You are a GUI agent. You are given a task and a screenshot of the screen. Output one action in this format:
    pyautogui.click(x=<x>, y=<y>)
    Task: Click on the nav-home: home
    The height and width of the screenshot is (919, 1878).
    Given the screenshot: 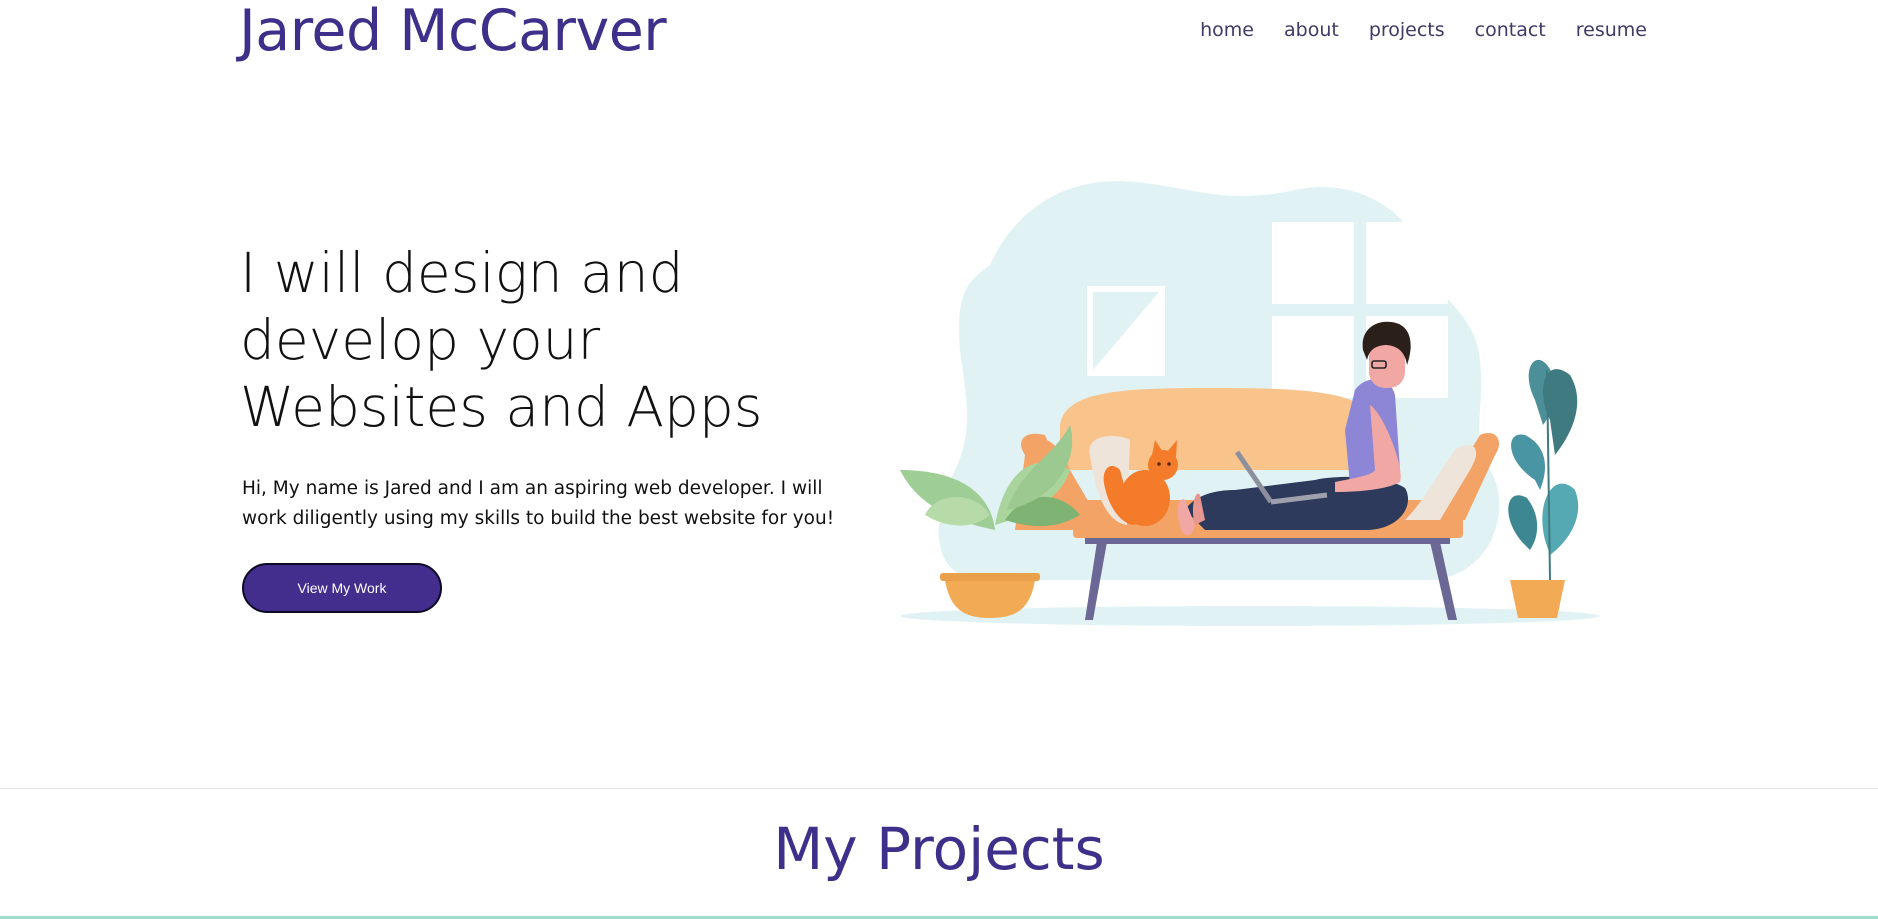 What is the action you would take?
    pyautogui.click(x=1227, y=30)
    